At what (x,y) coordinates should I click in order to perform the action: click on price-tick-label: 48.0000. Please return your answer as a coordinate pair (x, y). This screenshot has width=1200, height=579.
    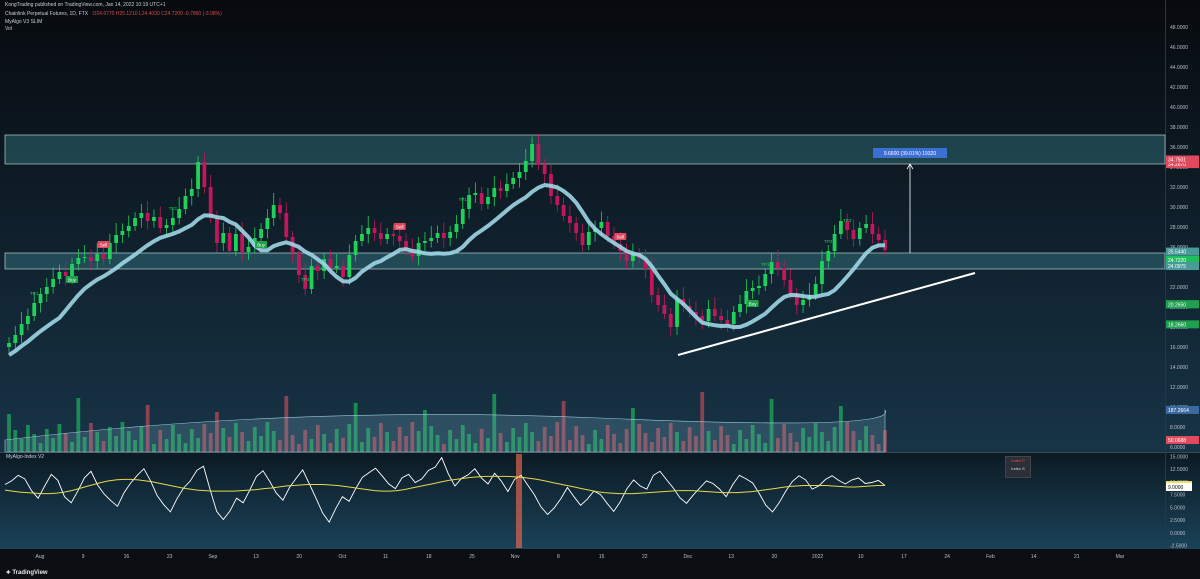
    Looking at the image, I should click on (1179, 28).